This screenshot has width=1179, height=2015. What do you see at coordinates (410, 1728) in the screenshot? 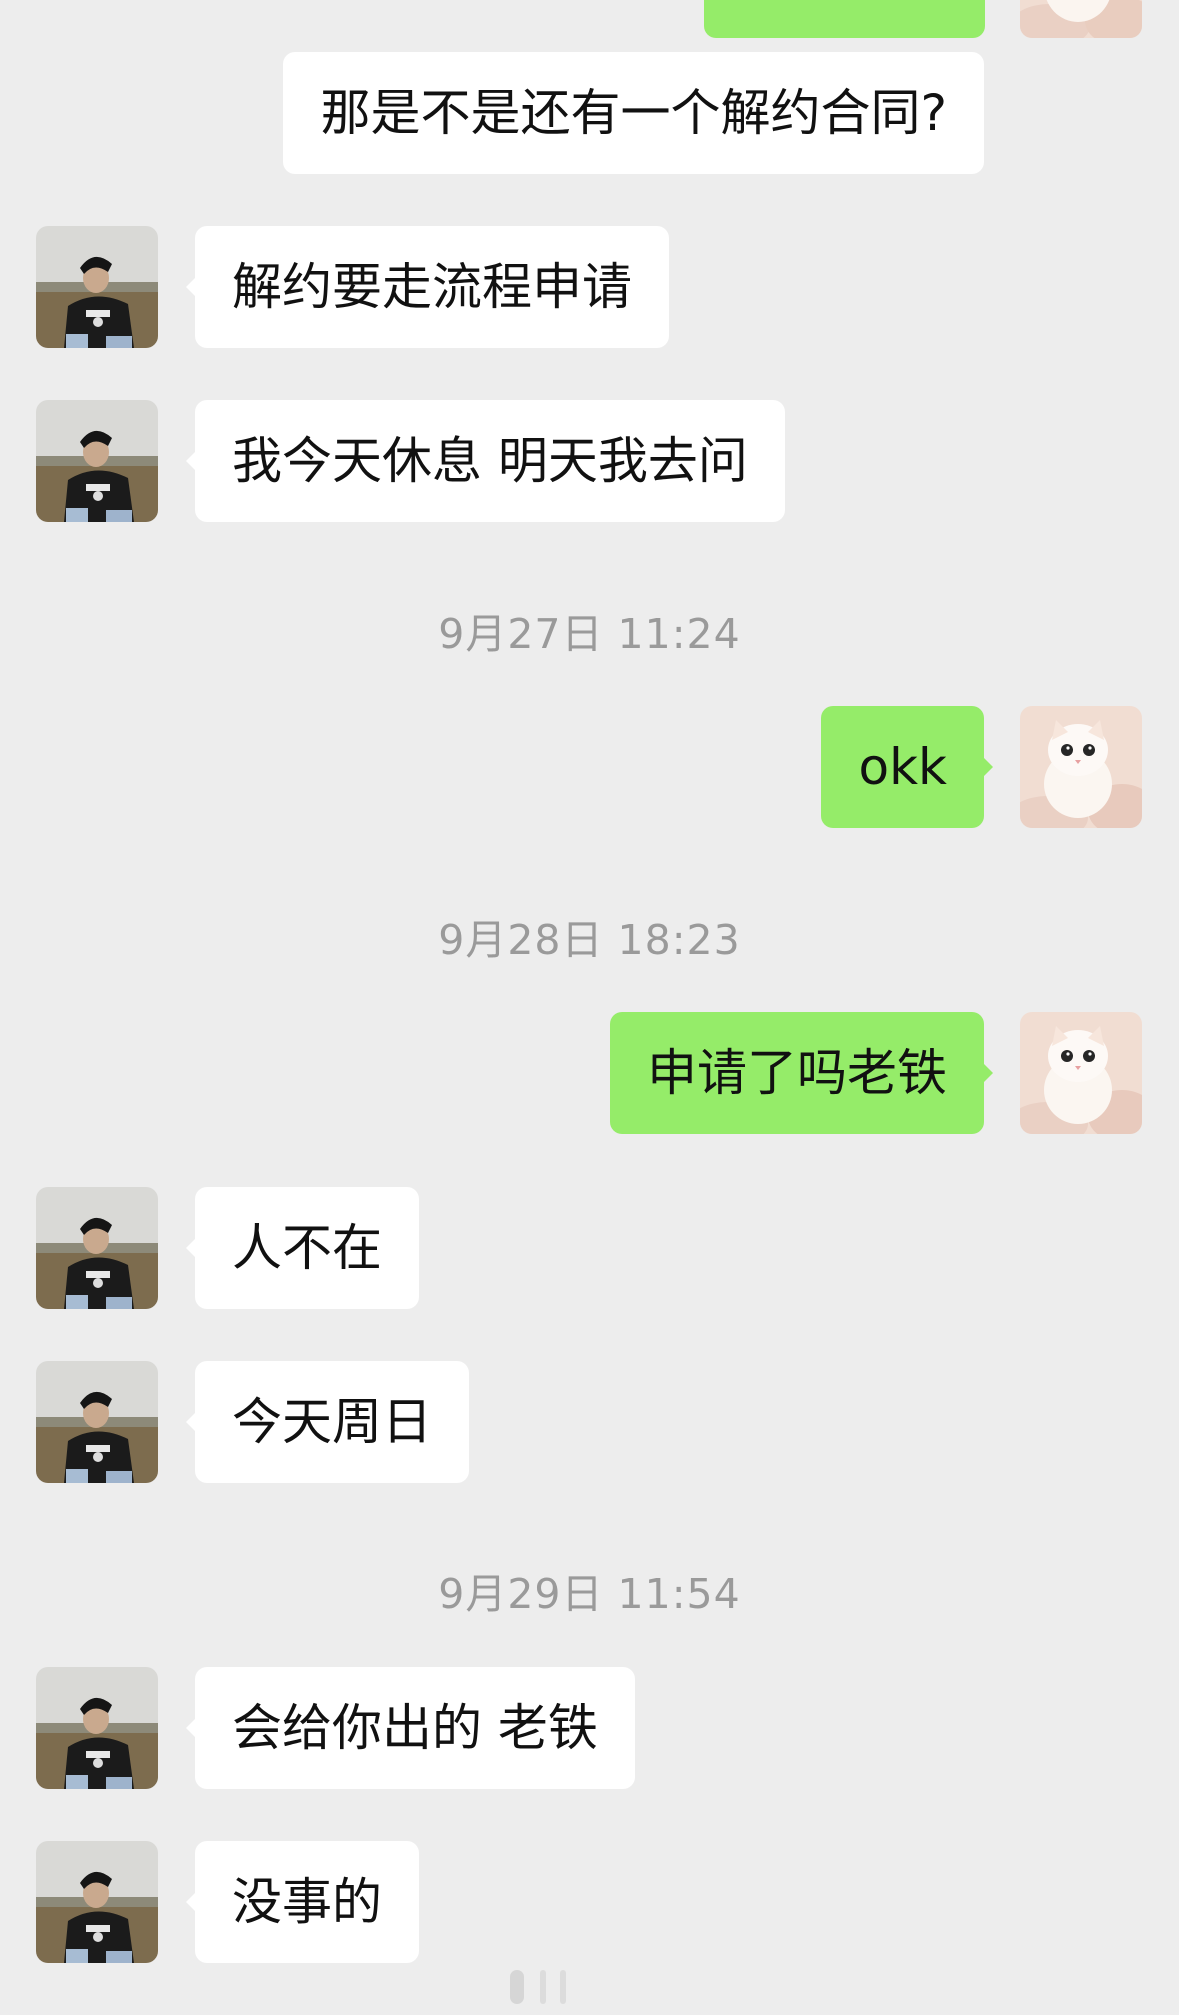
I see `message-bubble: 会给你出的 老铁` at bounding box center [410, 1728].